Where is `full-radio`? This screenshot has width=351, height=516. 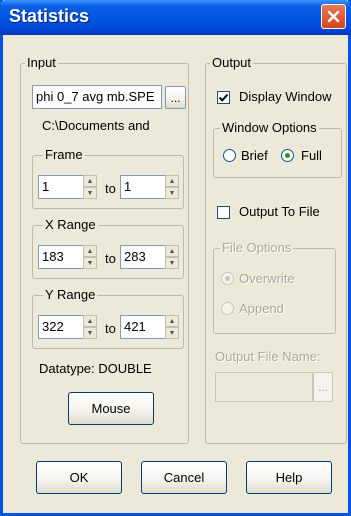
full-radio is located at coordinates (287, 155).